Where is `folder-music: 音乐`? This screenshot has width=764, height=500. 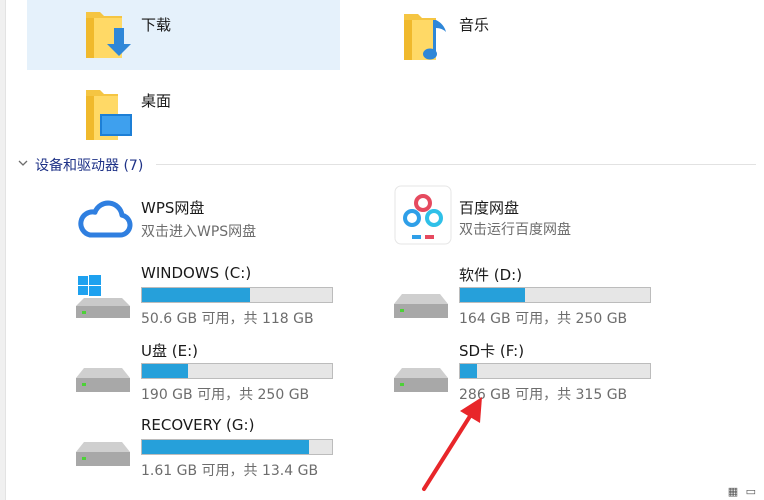 folder-music: 音乐 is located at coordinates (550, 35).